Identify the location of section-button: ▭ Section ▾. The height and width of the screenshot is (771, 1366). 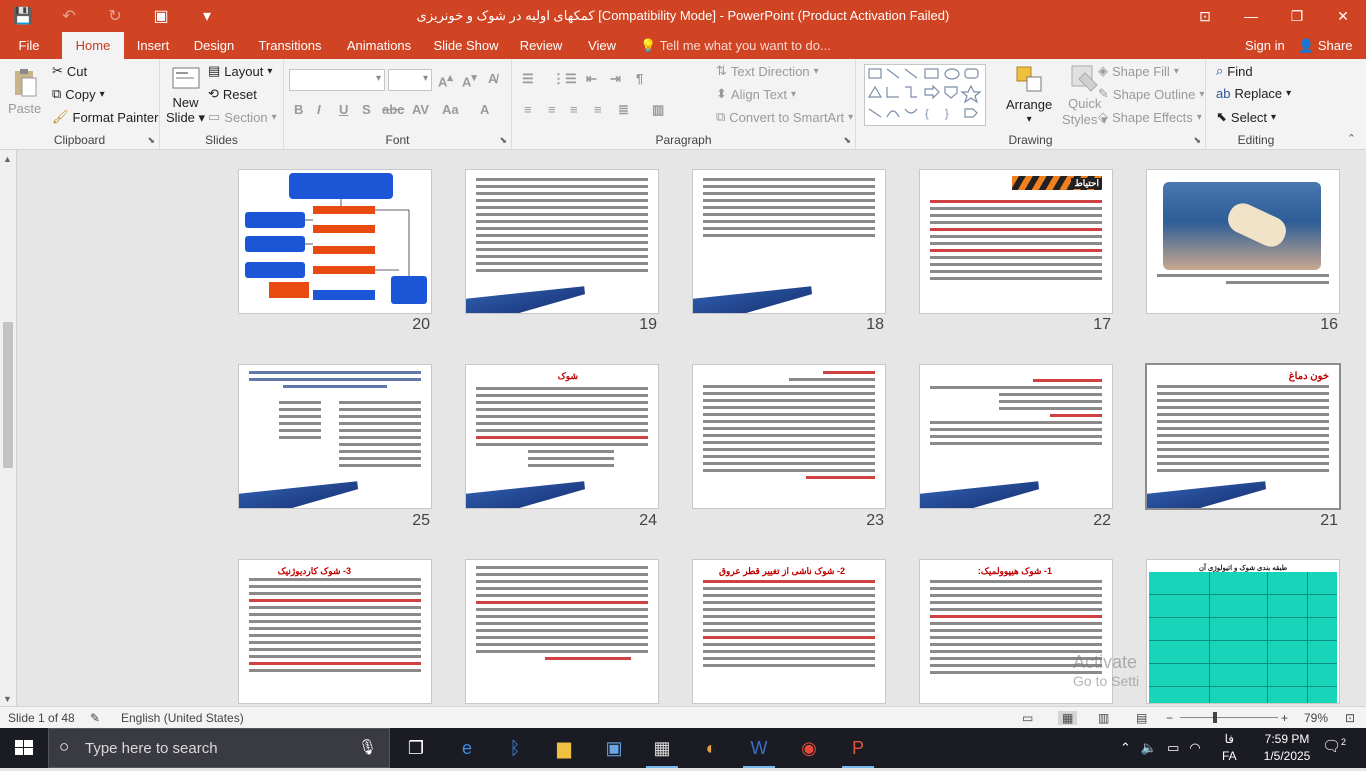
(242, 117).